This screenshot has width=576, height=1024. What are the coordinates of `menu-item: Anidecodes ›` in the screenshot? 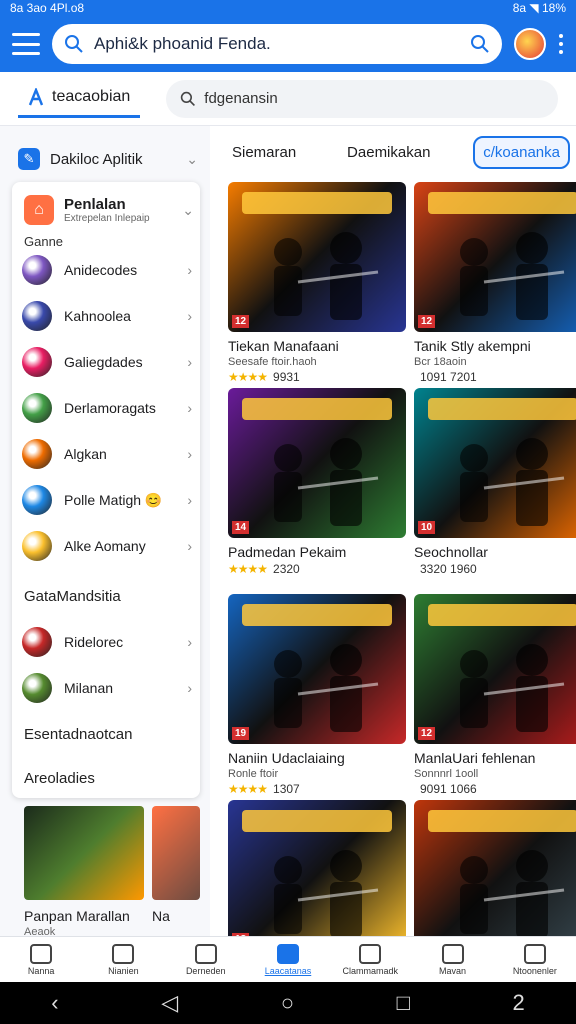 It's located at (107, 270).